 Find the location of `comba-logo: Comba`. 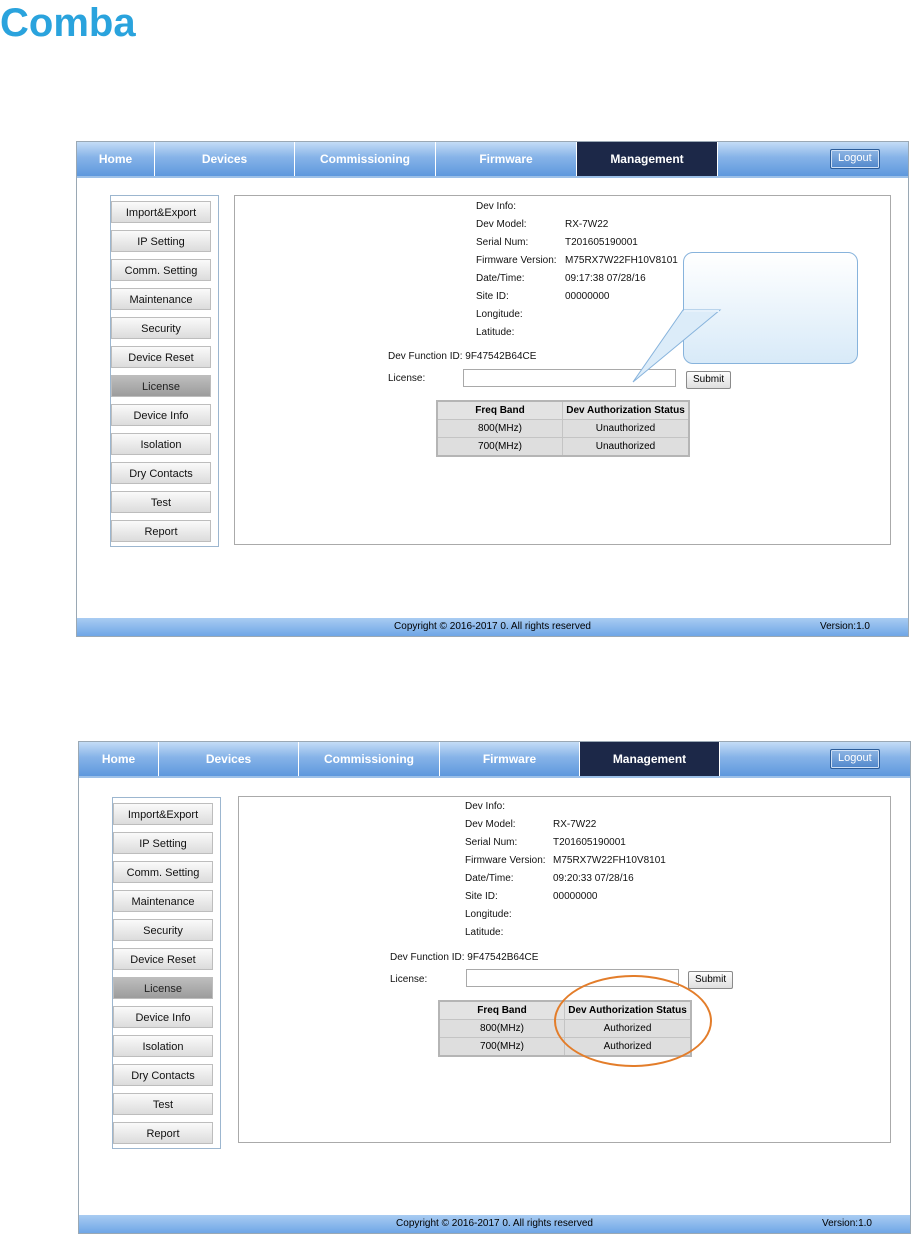

comba-logo: Comba is located at coordinates (68, 22).